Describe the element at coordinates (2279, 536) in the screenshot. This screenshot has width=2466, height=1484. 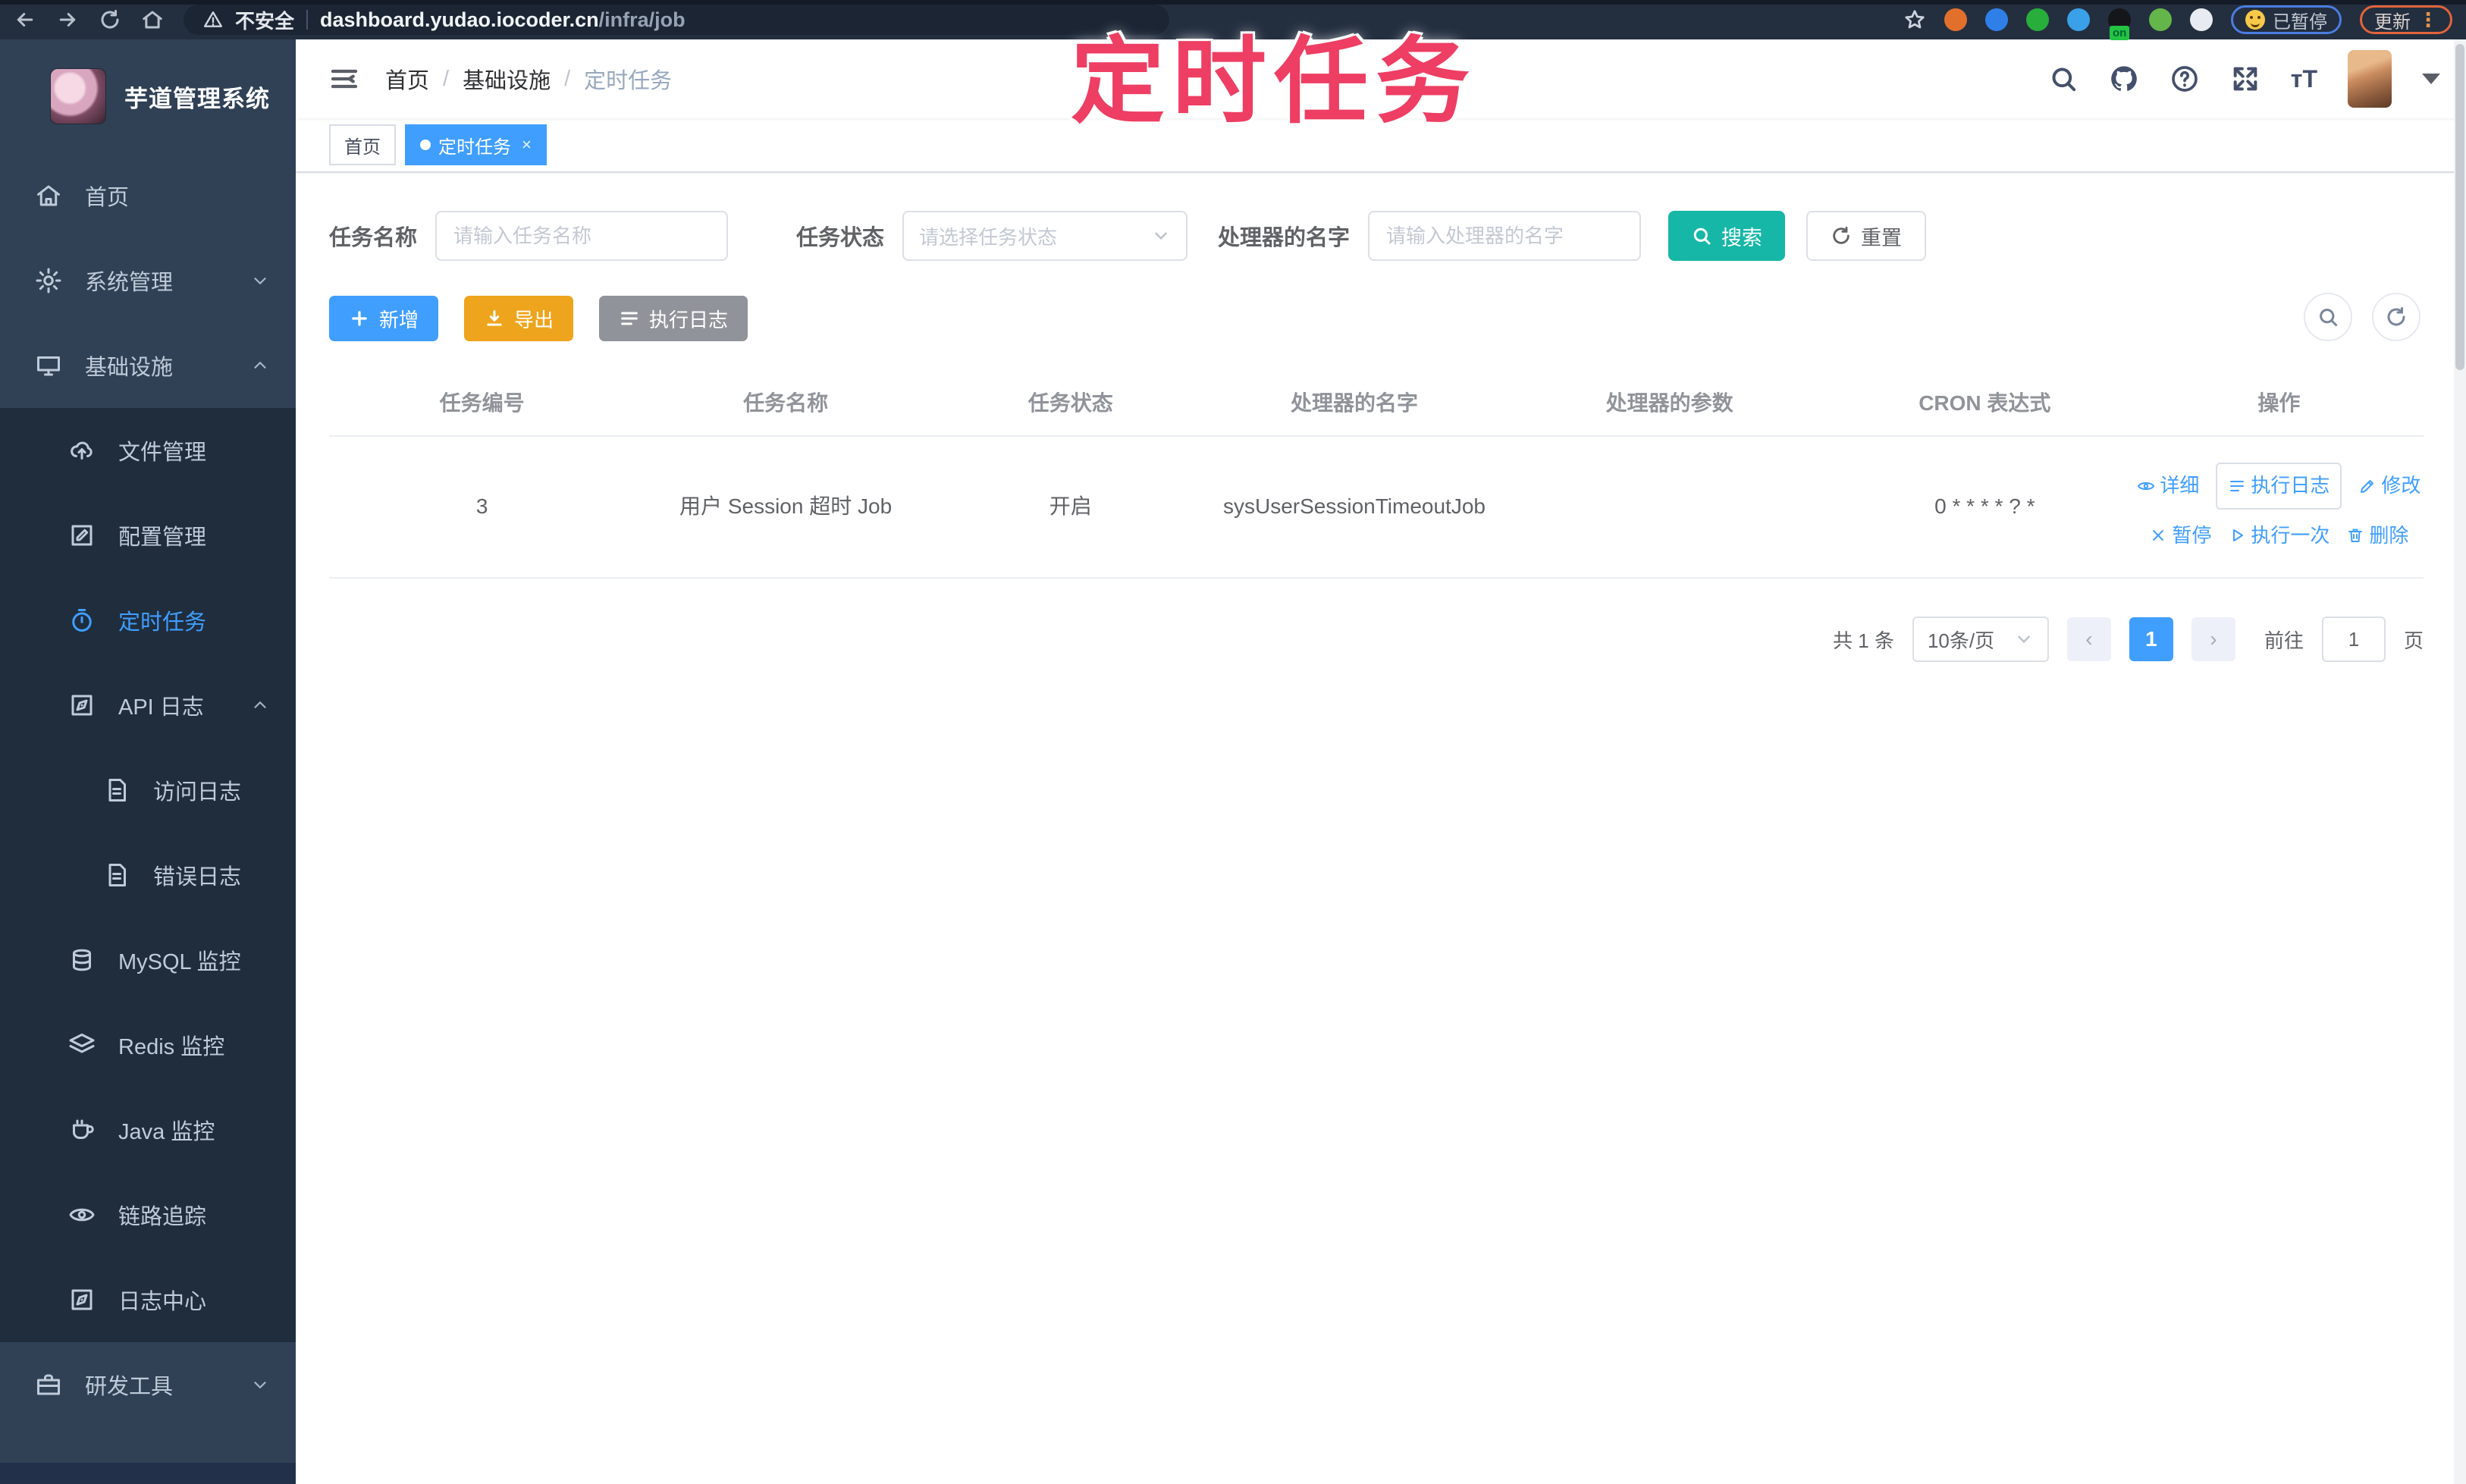
I see `op-执行一次-link: 执行一次` at that location.